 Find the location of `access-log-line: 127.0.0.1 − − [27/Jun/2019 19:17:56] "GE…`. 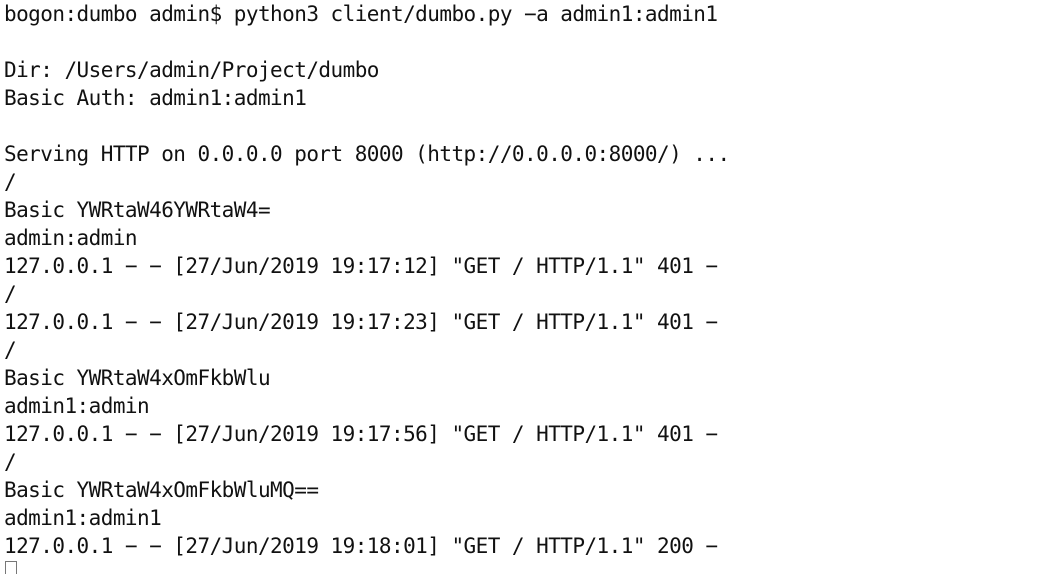

access-log-line: 127.0.0.1 − − [27/Jun/2019 19:17:56] "GE… is located at coordinates (361, 434).